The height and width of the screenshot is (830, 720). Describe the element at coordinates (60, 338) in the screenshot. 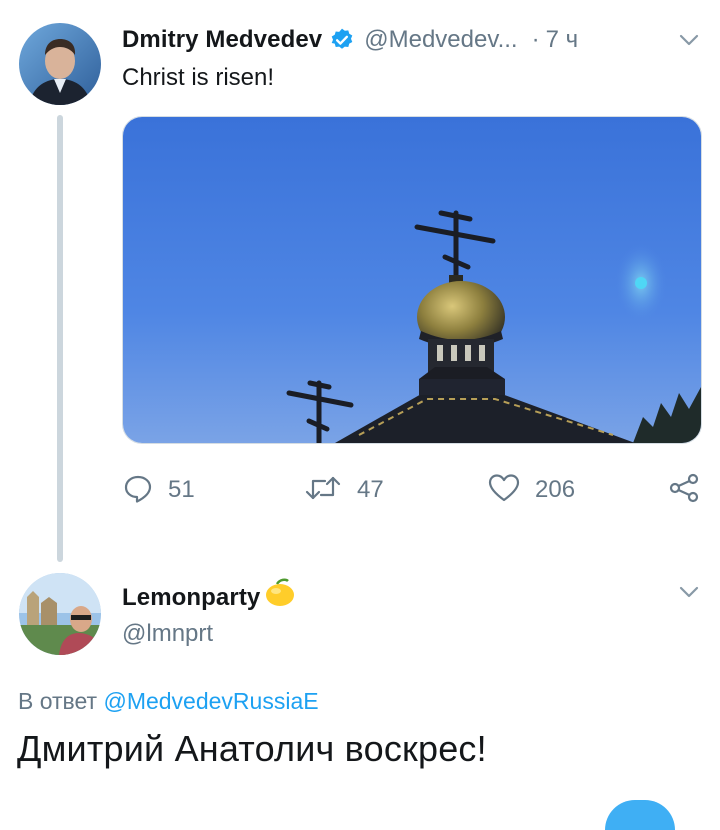

I see `thread-connector-line` at that location.